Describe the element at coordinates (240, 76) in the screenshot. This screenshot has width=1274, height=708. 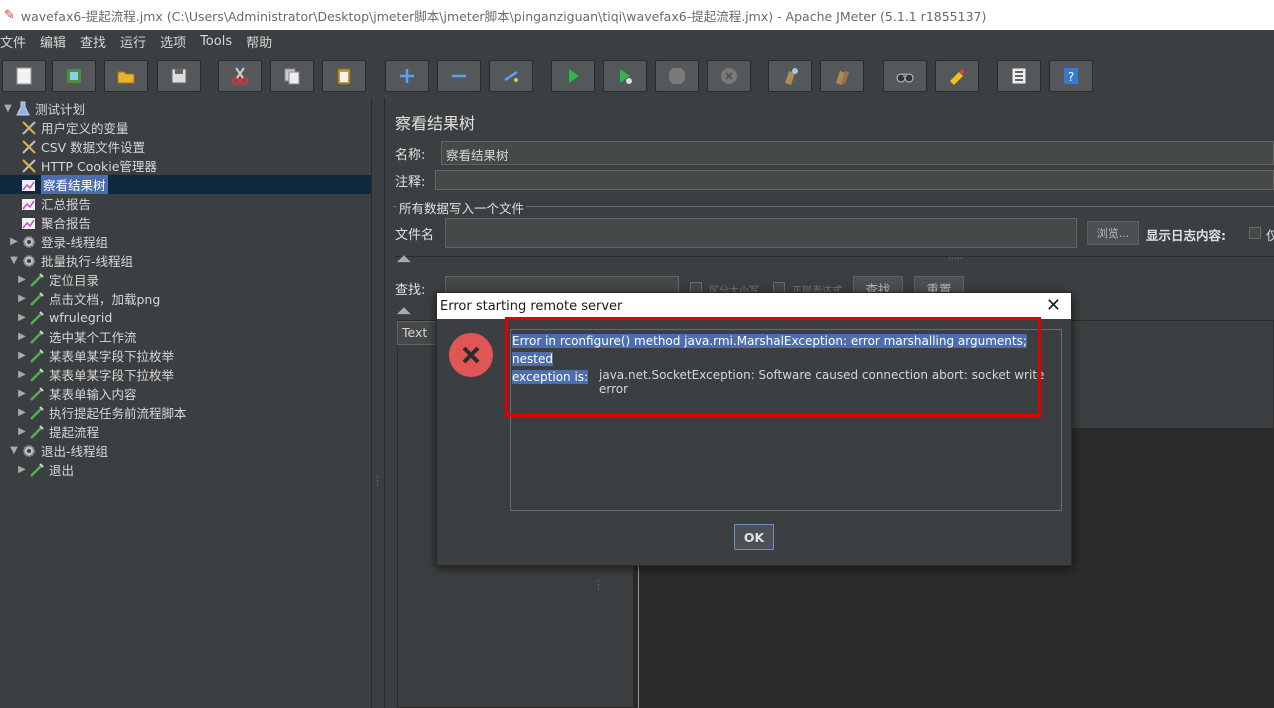
I see `cut-button` at that location.